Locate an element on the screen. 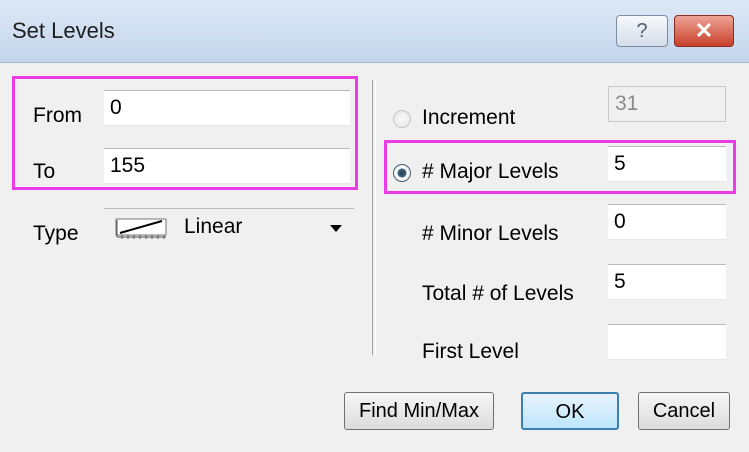 The height and width of the screenshot is (452, 749). total-levels-field: 5 is located at coordinates (667, 282).